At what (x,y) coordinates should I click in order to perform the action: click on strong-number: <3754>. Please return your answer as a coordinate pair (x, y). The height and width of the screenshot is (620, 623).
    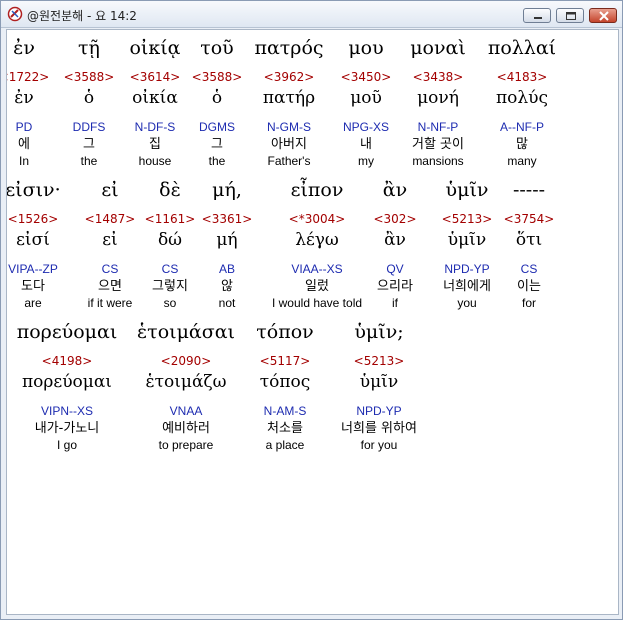
    Looking at the image, I should click on (529, 219).